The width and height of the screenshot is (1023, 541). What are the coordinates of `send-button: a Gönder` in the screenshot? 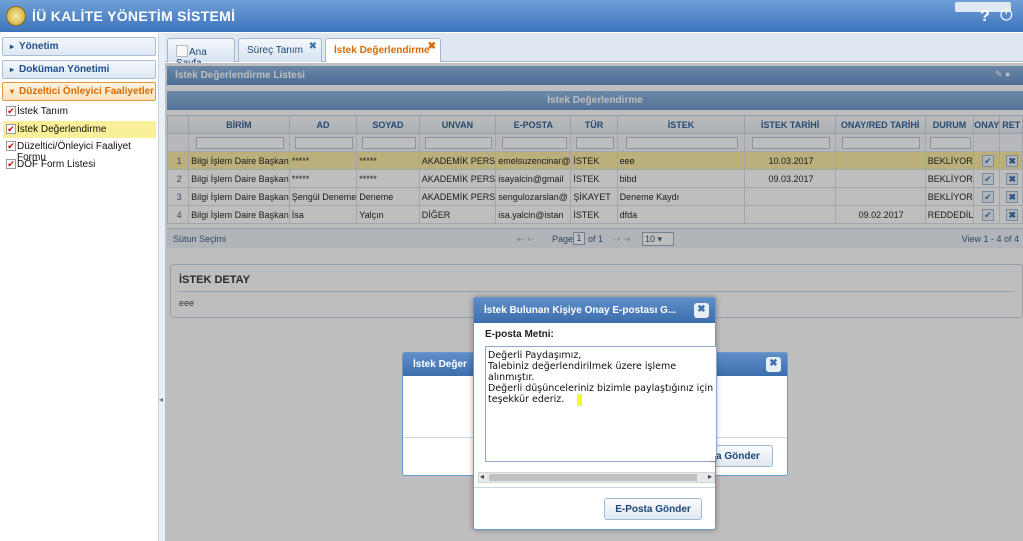 It's located at (741, 456).